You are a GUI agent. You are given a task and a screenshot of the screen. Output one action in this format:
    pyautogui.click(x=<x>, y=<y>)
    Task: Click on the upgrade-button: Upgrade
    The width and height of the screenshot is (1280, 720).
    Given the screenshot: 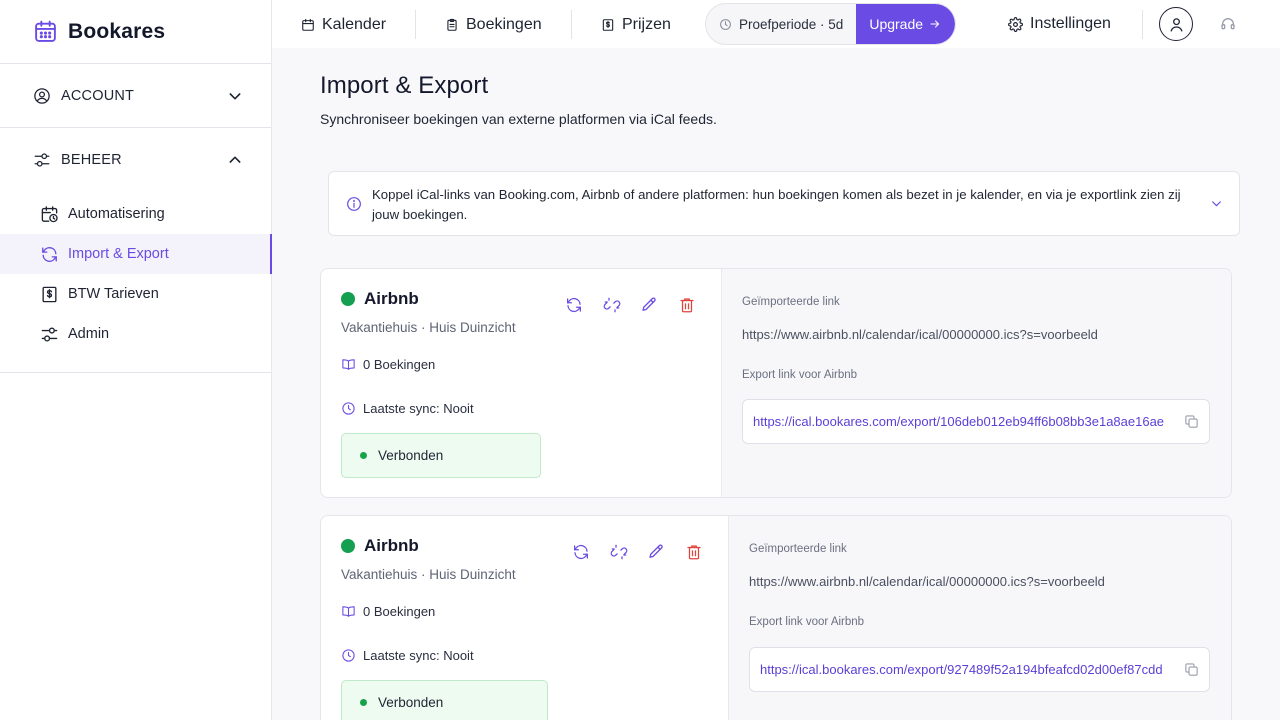 What is the action you would take?
    pyautogui.click(x=906, y=24)
    